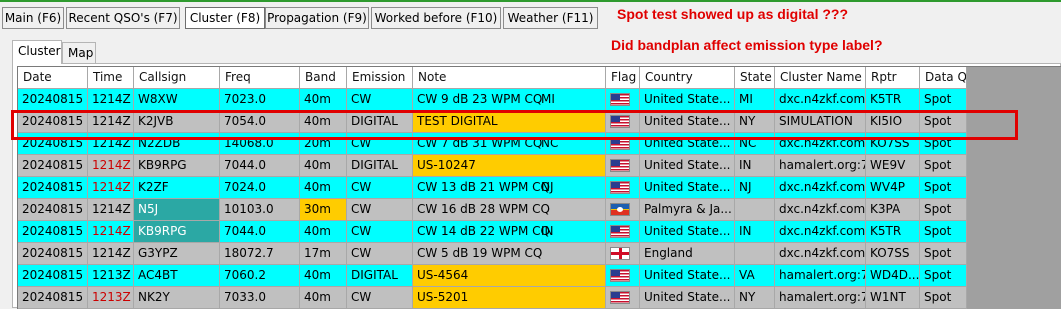 Image resolution: width=1061 pixels, height=309 pixels. I want to click on tab-cluster: Cluster (F8), so click(225, 18).